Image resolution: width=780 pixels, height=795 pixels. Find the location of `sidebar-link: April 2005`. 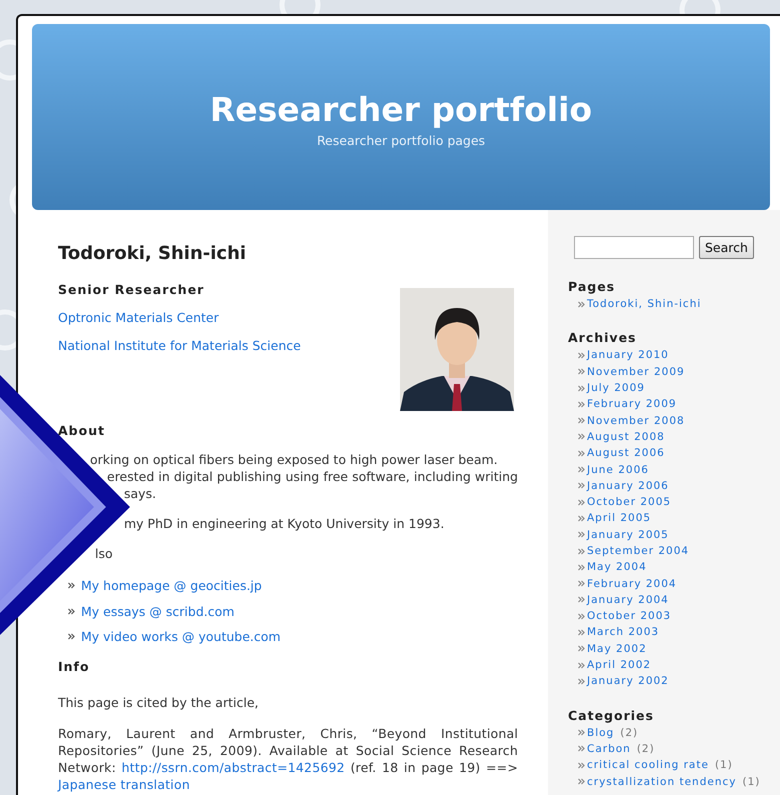

sidebar-link: April 2005 is located at coordinates (619, 518).